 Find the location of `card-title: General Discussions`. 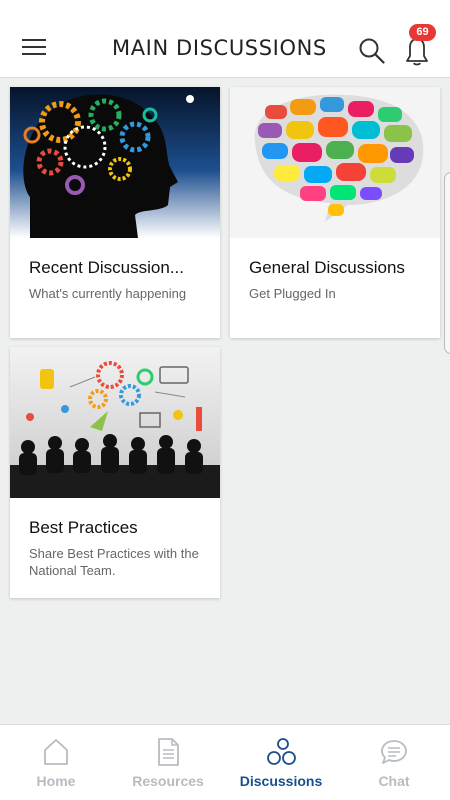

card-title: General Discussions is located at coordinates (327, 267).